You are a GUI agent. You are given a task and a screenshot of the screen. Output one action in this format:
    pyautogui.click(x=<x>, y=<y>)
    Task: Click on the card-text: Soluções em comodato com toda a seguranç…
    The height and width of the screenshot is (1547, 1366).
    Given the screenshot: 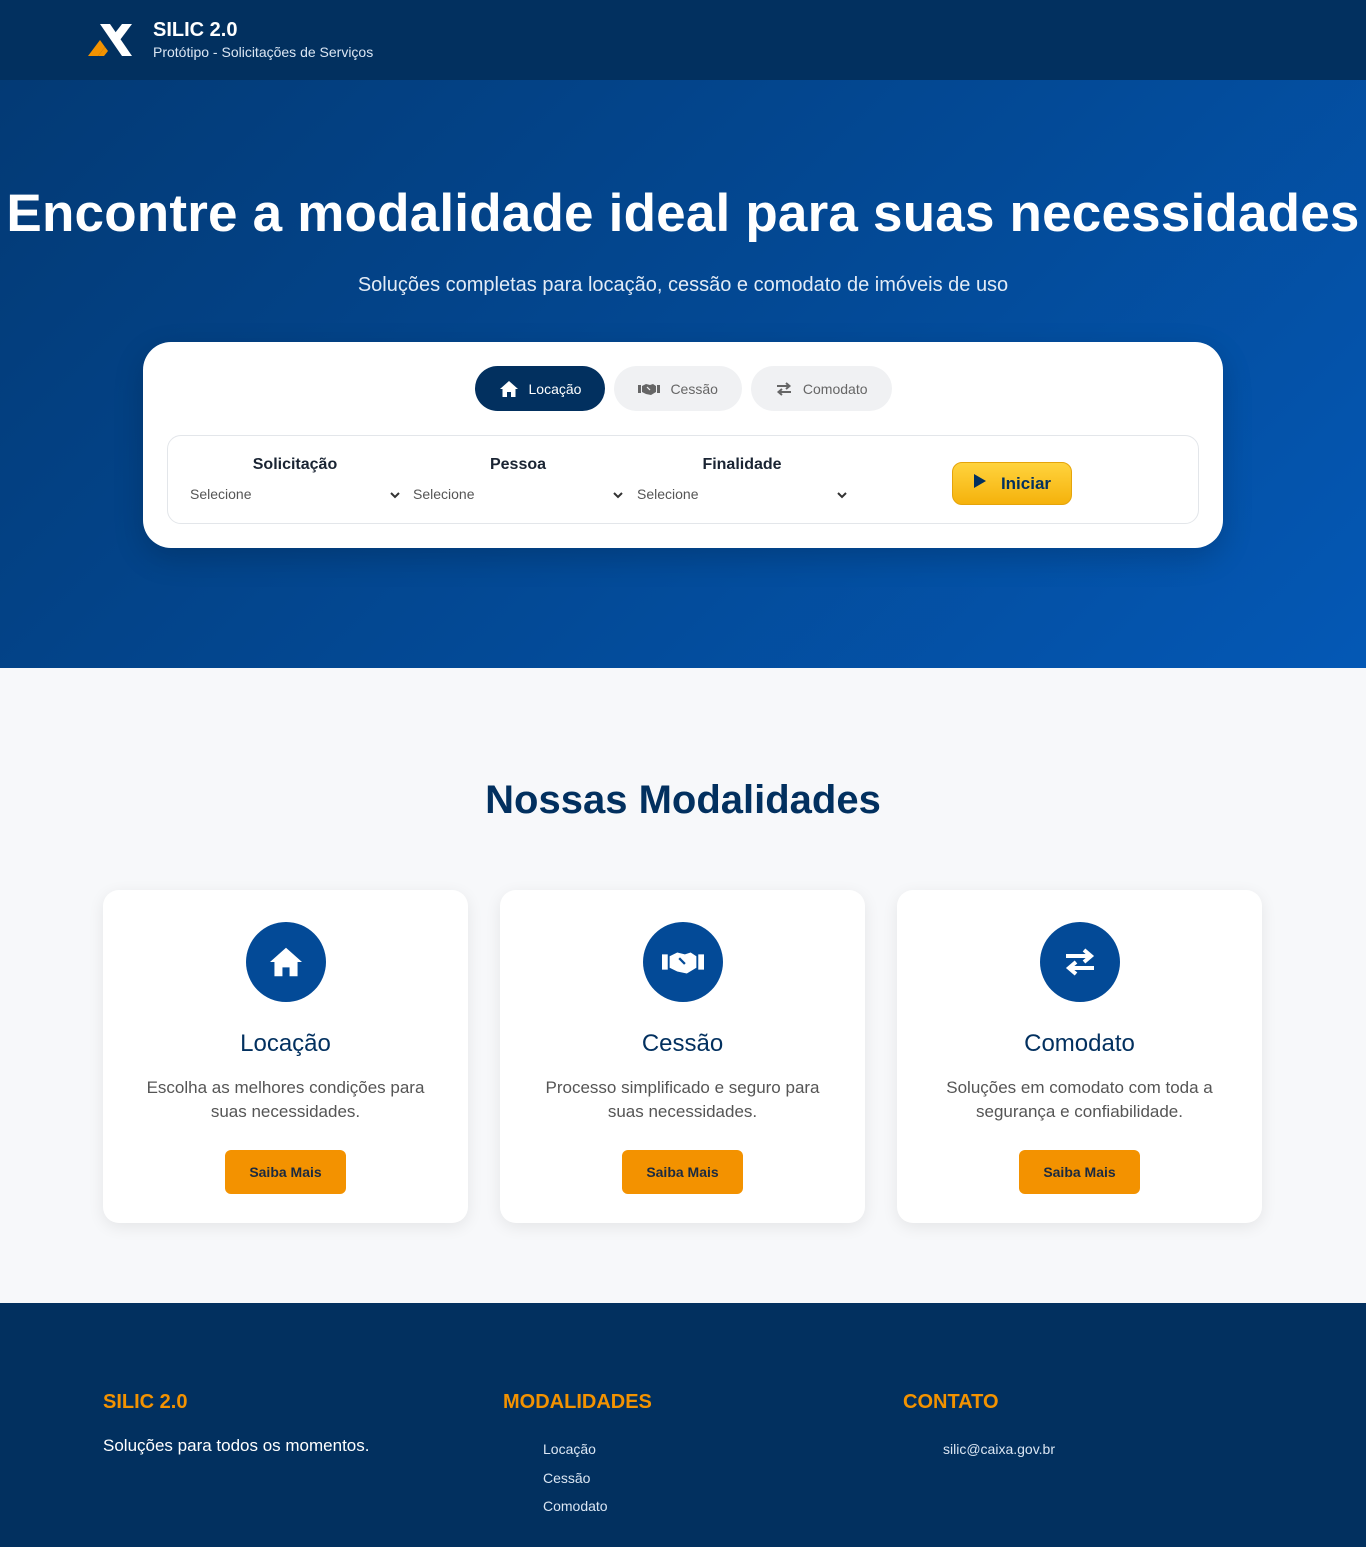 What is the action you would take?
    pyautogui.click(x=1079, y=1099)
    